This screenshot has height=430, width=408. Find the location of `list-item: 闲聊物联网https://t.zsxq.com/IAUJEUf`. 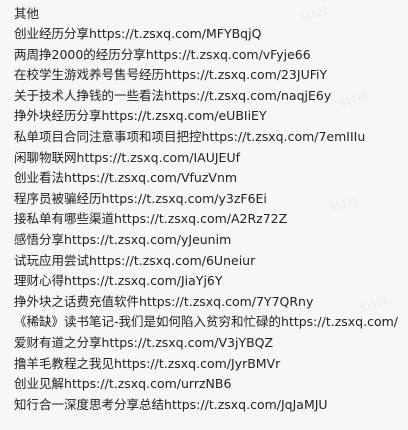

list-item: 闲聊物联网https://t.zsxq.com/IAUJEUf is located at coordinates (211, 158).